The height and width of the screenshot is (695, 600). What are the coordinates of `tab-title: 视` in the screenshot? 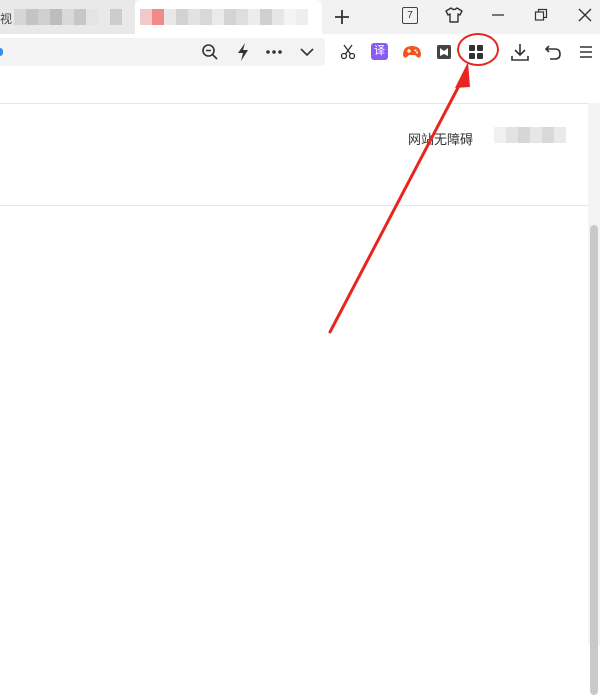 It's located at (6, 19).